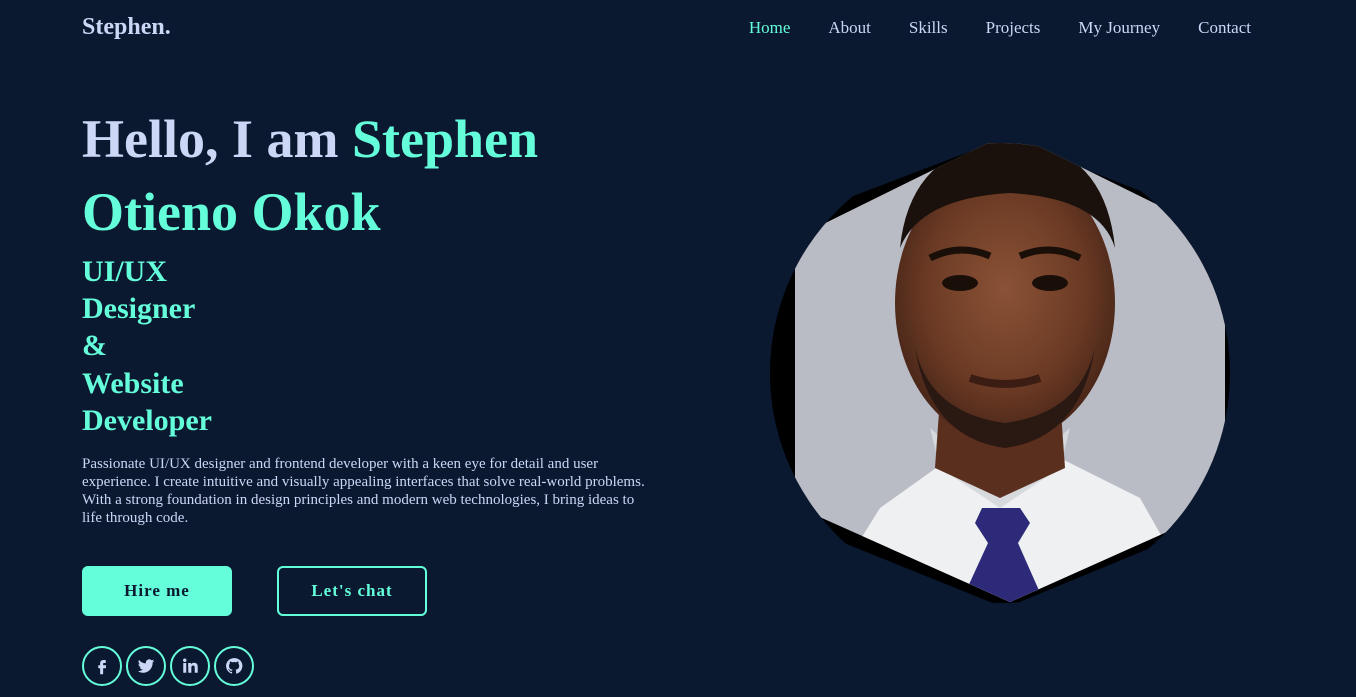 This screenshot has height=697, width=1356. Describe the element at coordinates (139, 309) in the screenshot. I see `role-line: Designer` at that location.